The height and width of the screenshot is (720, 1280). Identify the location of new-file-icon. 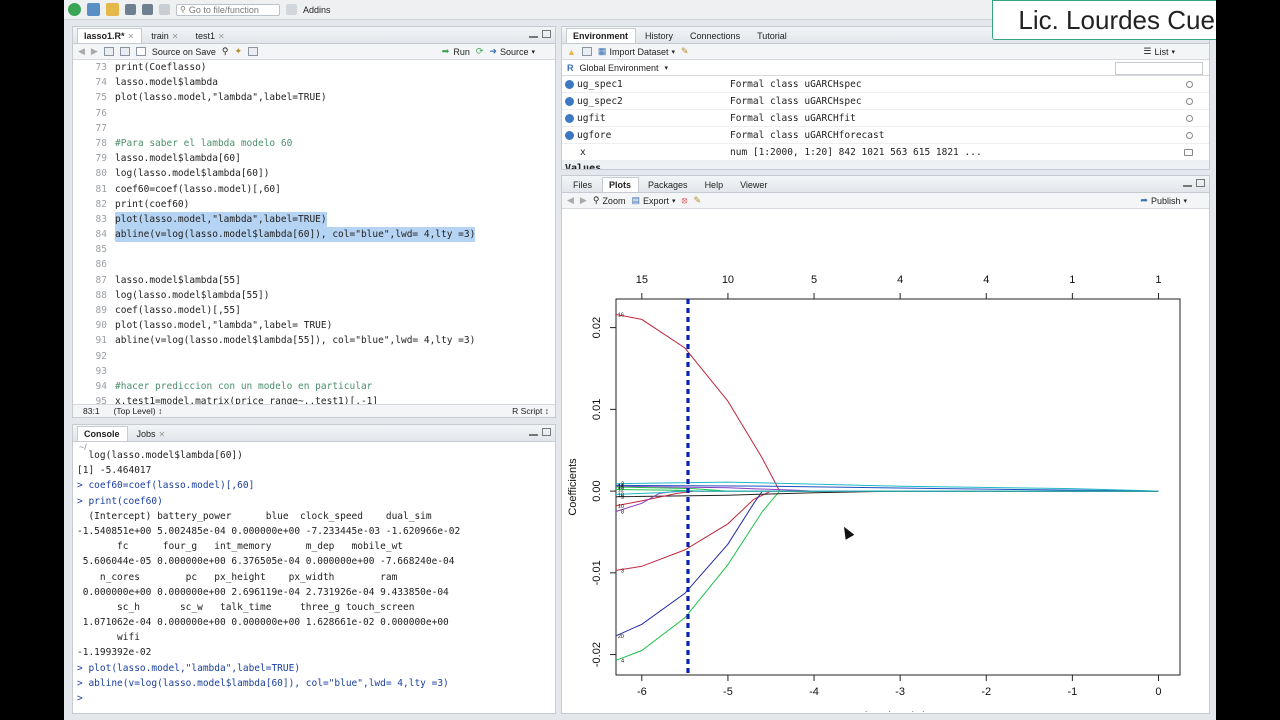
(74, 9).